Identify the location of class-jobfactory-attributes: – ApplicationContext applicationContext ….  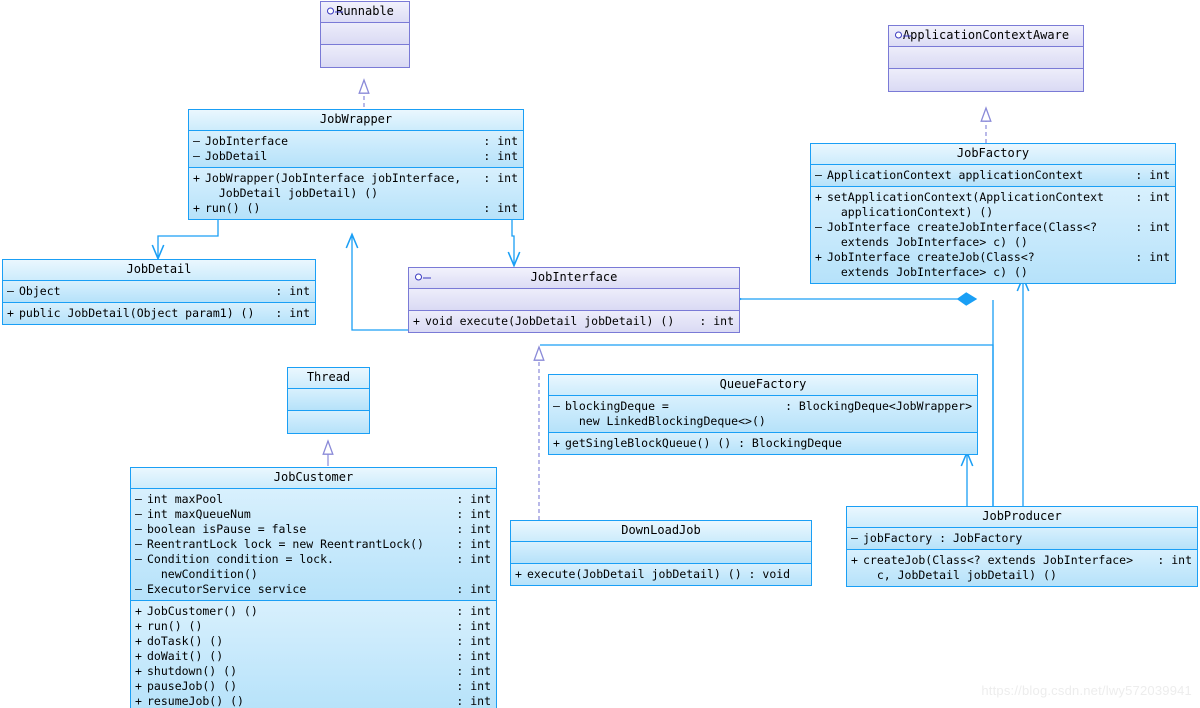
(993, 176).